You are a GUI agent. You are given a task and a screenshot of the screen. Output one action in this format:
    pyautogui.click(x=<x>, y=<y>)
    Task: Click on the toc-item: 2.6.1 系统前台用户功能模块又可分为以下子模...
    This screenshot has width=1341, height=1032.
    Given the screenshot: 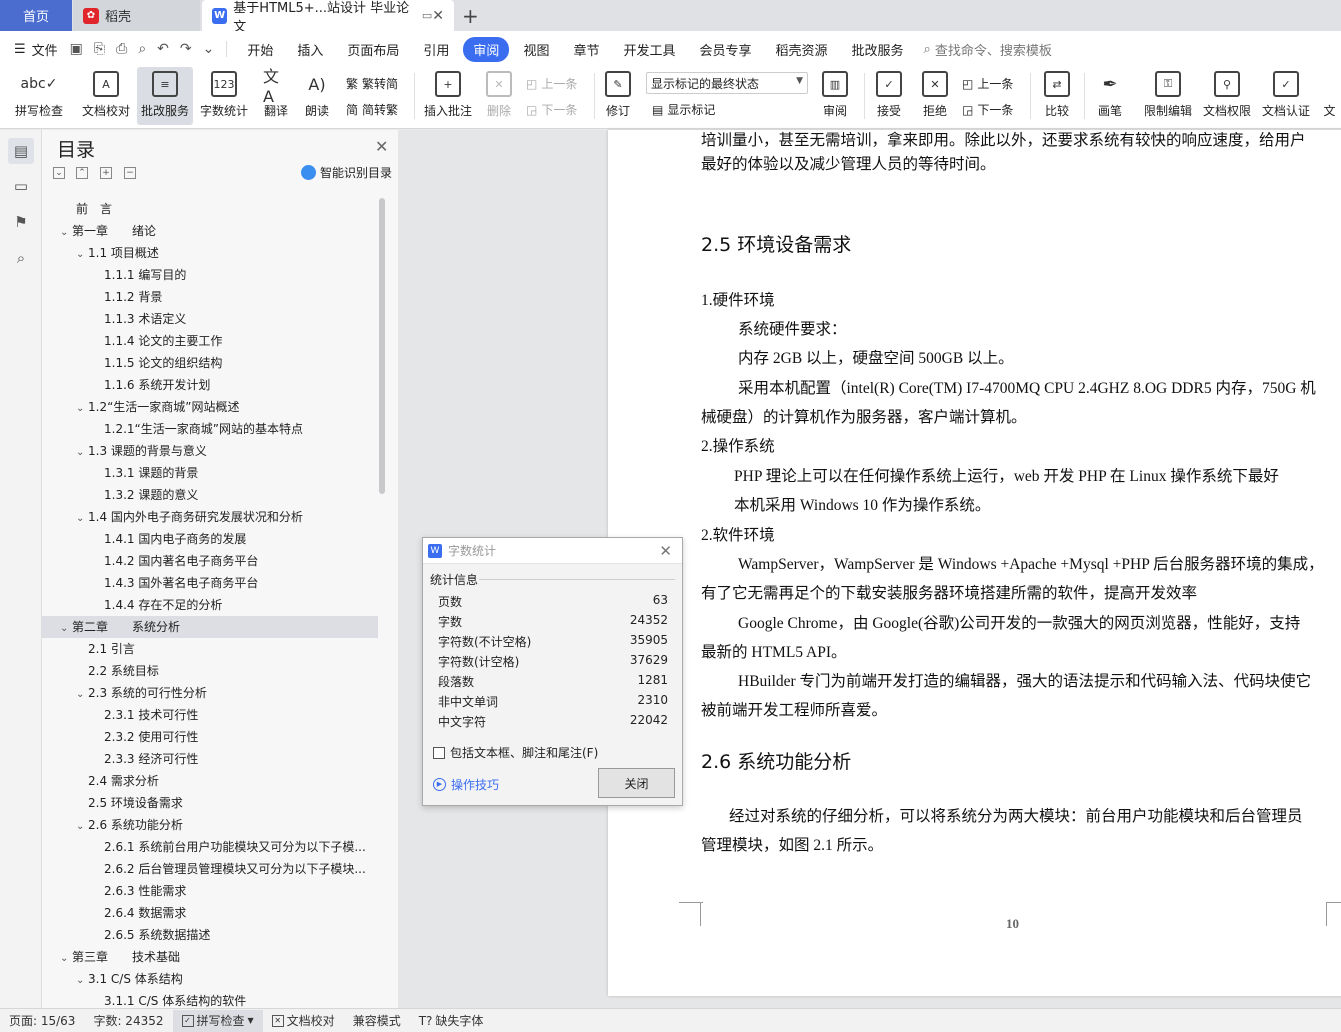 What is the action you would take?
    pyautogui.click(x=210, y=847)
    